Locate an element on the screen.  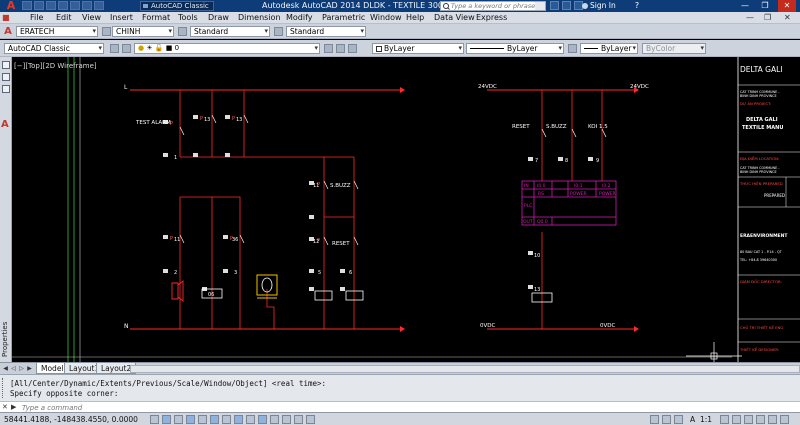
restore-icon: ❐ is located at coordinates (765, 6).